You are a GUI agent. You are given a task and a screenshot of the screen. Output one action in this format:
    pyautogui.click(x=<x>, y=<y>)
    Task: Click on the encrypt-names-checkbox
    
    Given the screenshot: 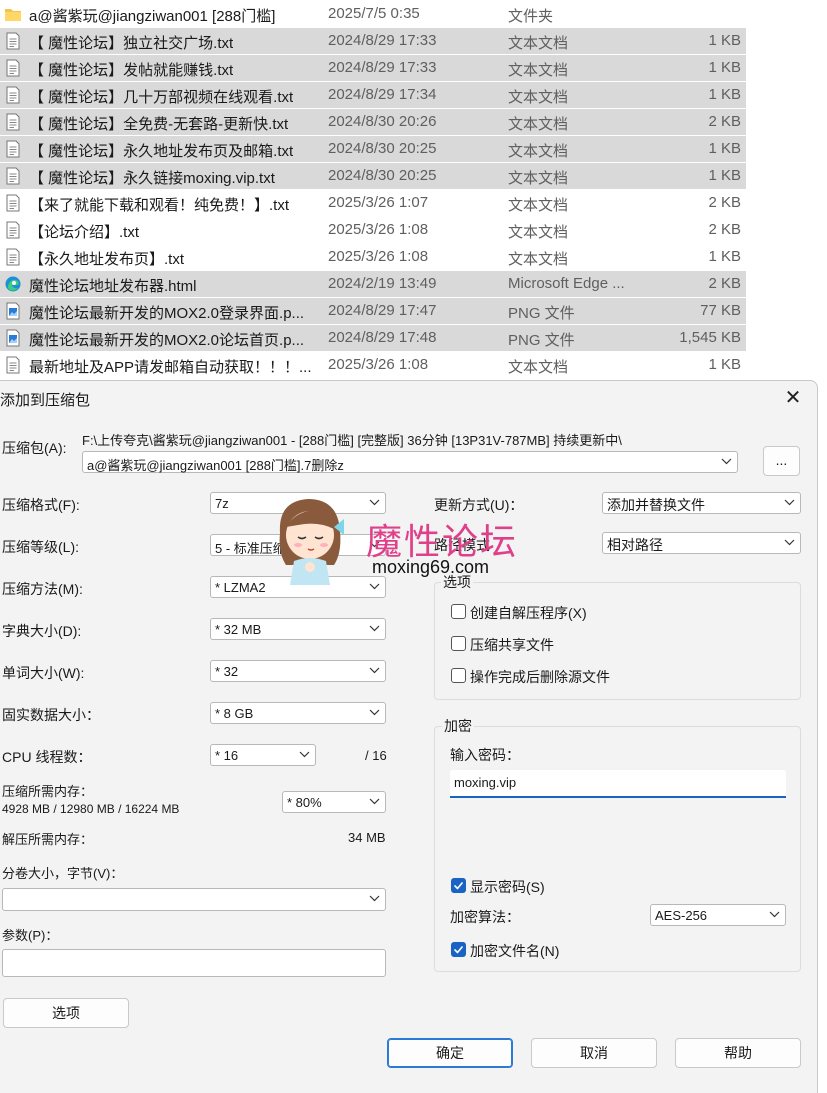 What is the action you would take?
    pyautogui.click(x=458, y=949)
    